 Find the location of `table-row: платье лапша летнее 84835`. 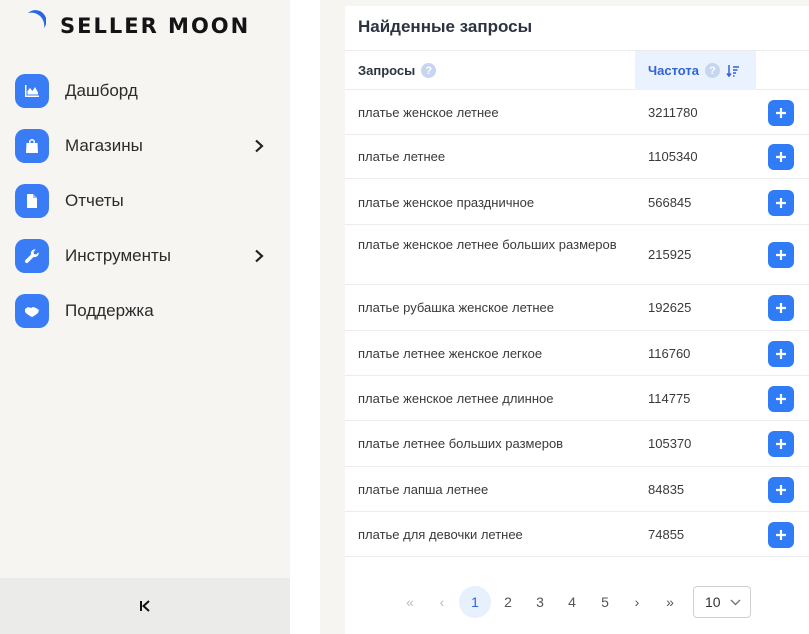

table-row: платье лапша летнее 84835 is located at coordinates (577, 489).